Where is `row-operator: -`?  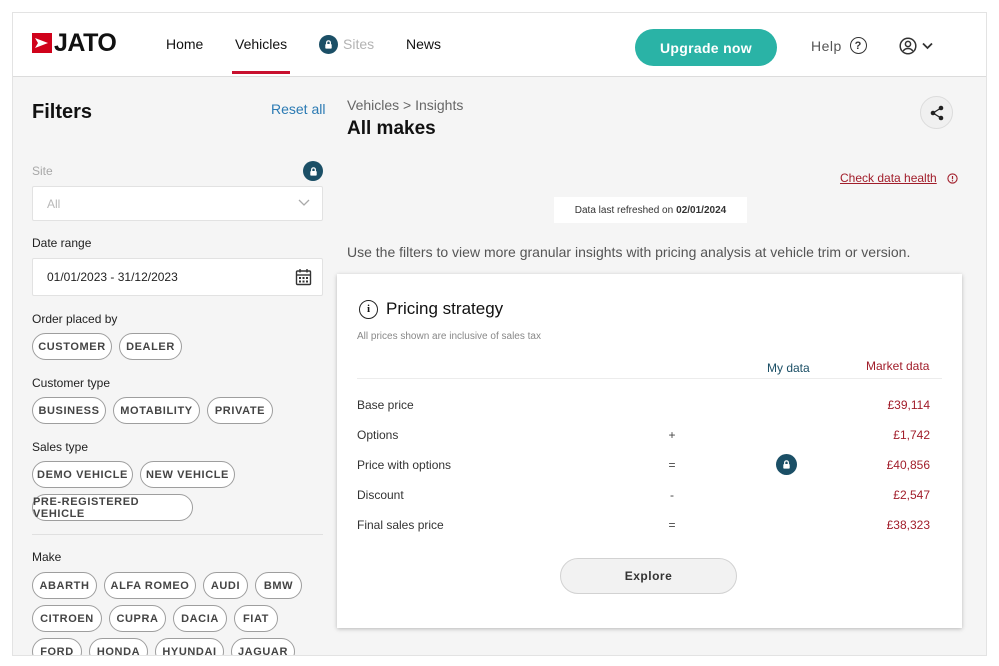
row-operator: - is located at coordinates (672, 495).